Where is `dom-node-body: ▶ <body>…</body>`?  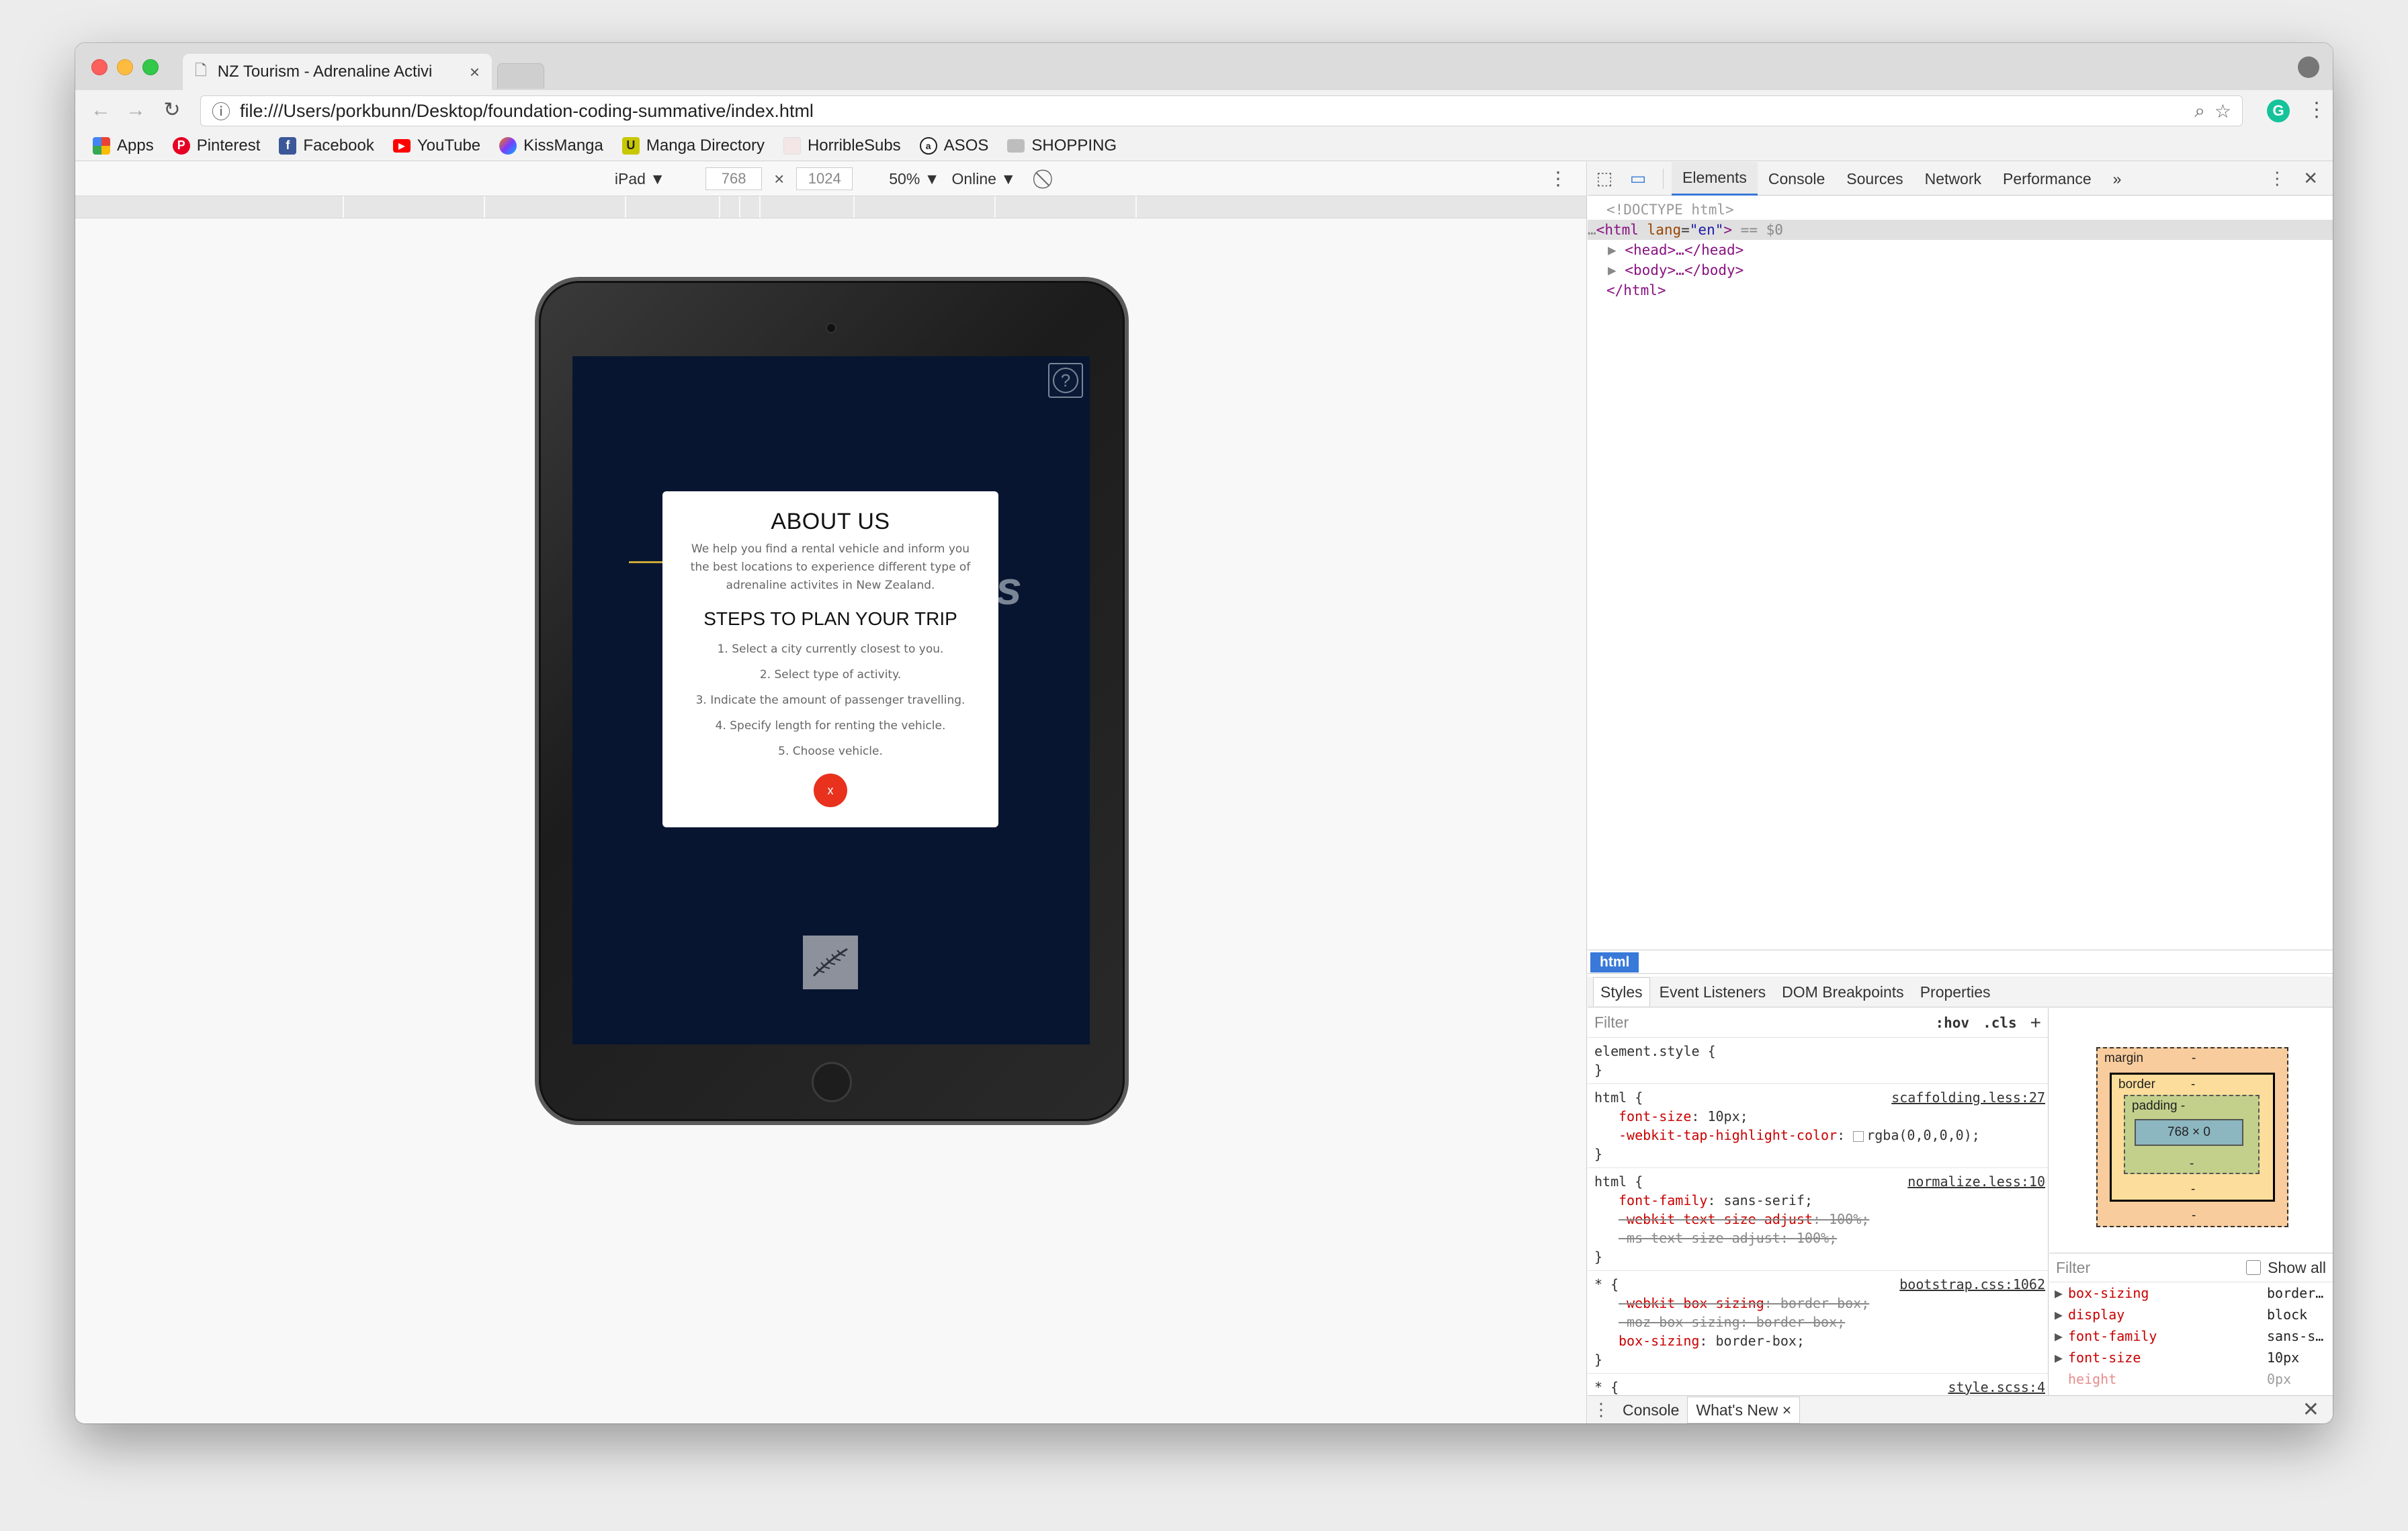
dom-node-body: ▶ <body>…</body> is located at coordinates (1960, 270).